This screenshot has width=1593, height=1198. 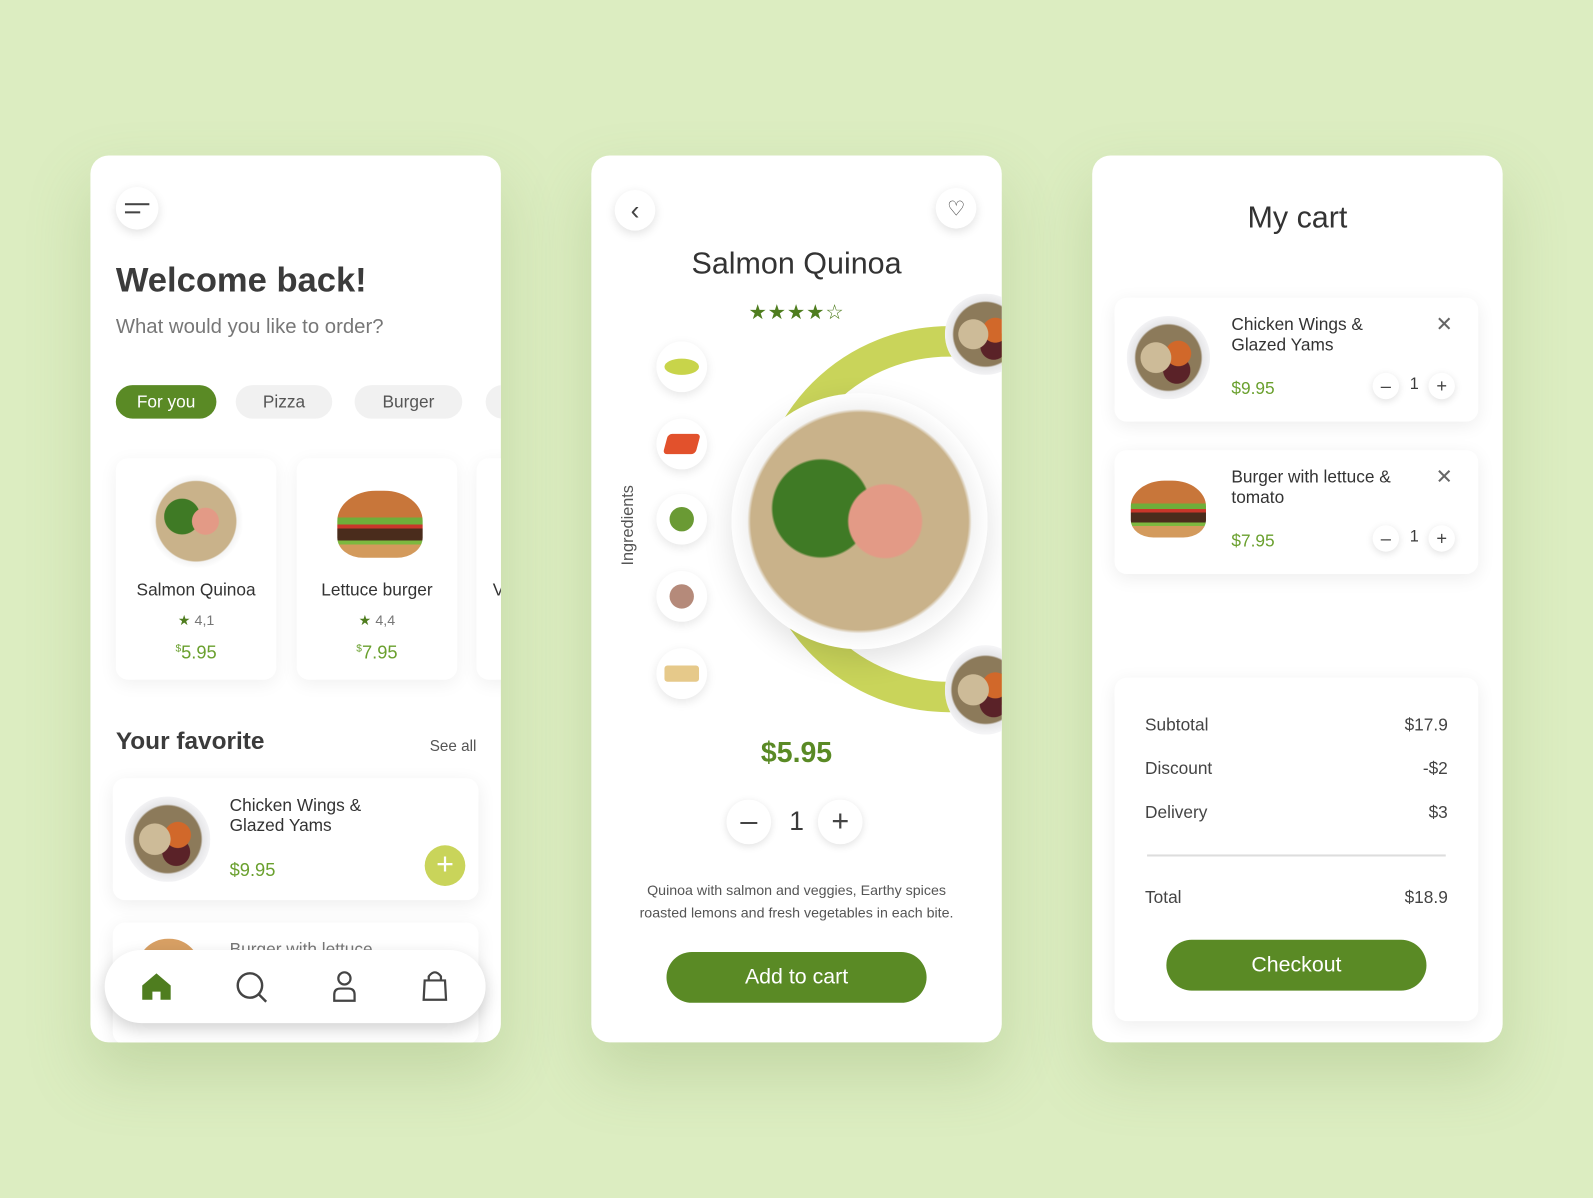 I want to click on product-card-lettuce-burger: Lettuce burger ★ 4,4 $7.95, so click(x=377, y=569).